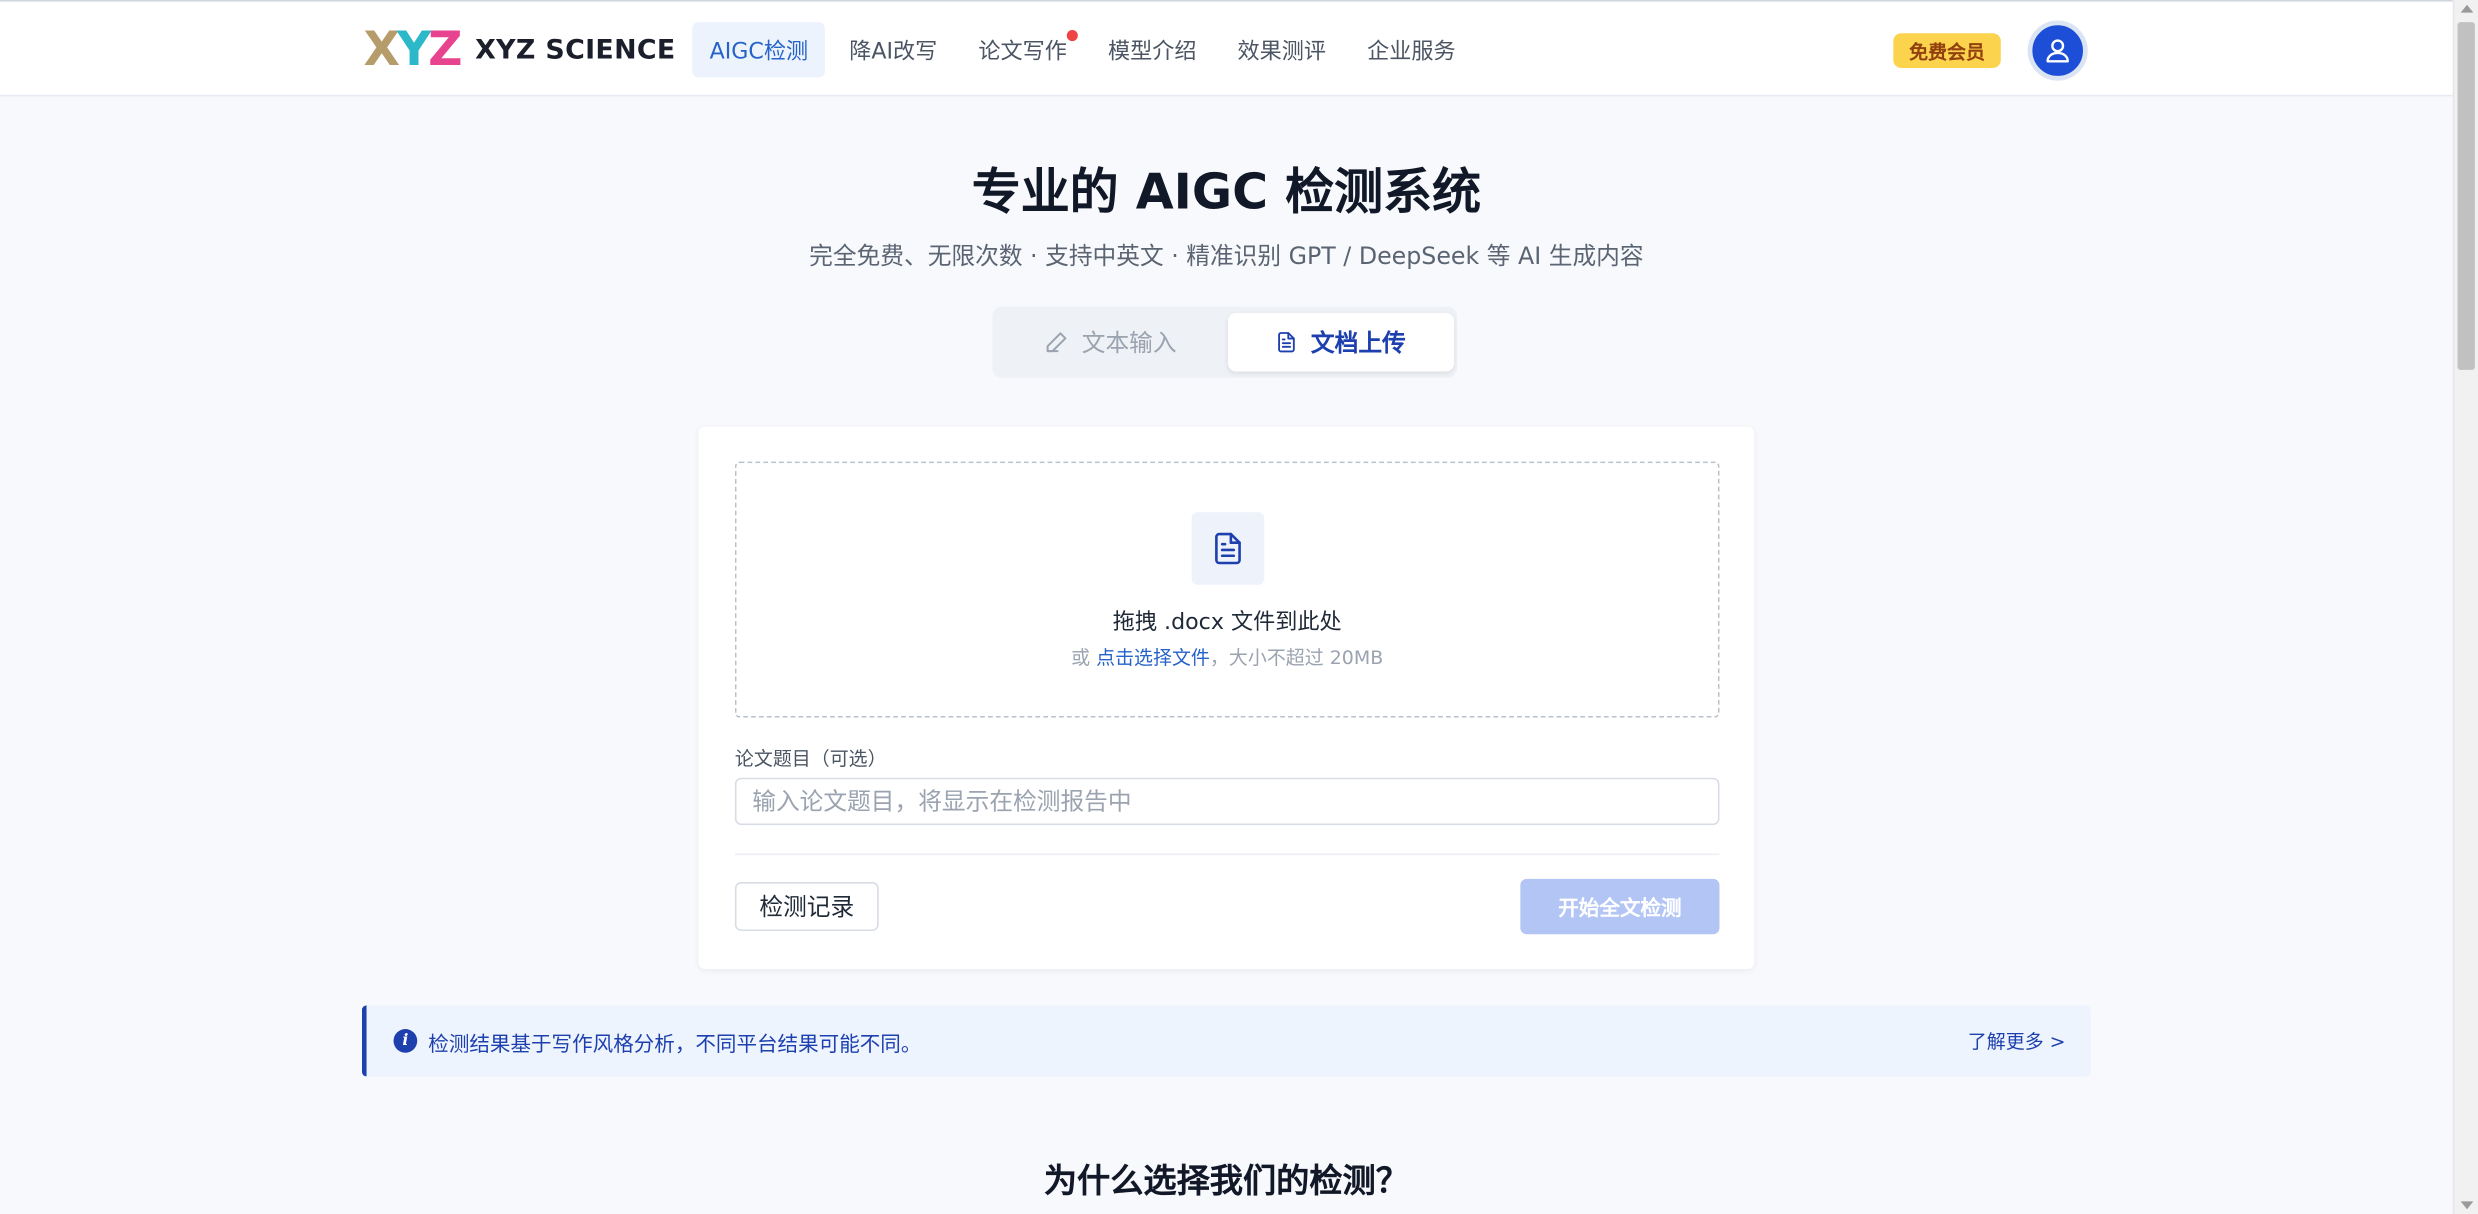  Describe the element at coordinates (1057, 342) in the screenshot. I see `pencil-icon` at that location.